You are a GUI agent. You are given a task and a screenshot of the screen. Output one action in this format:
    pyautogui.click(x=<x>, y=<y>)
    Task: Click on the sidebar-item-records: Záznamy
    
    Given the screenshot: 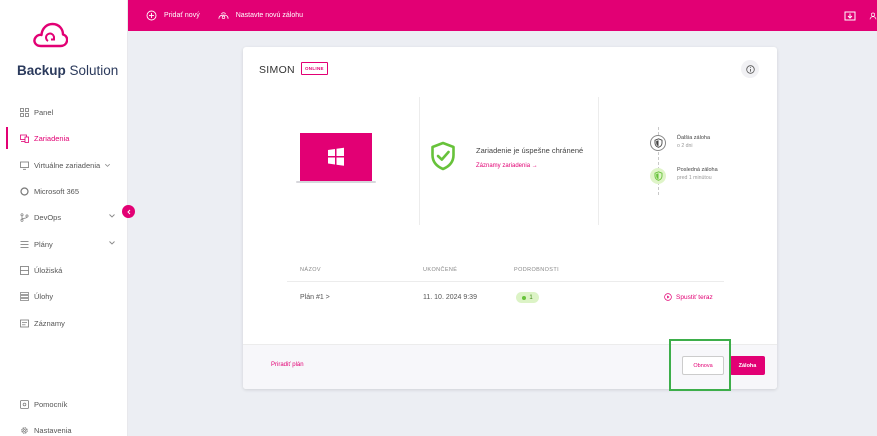 What is the action you would take?
    pyautogui.click(x=64, y=323)
    